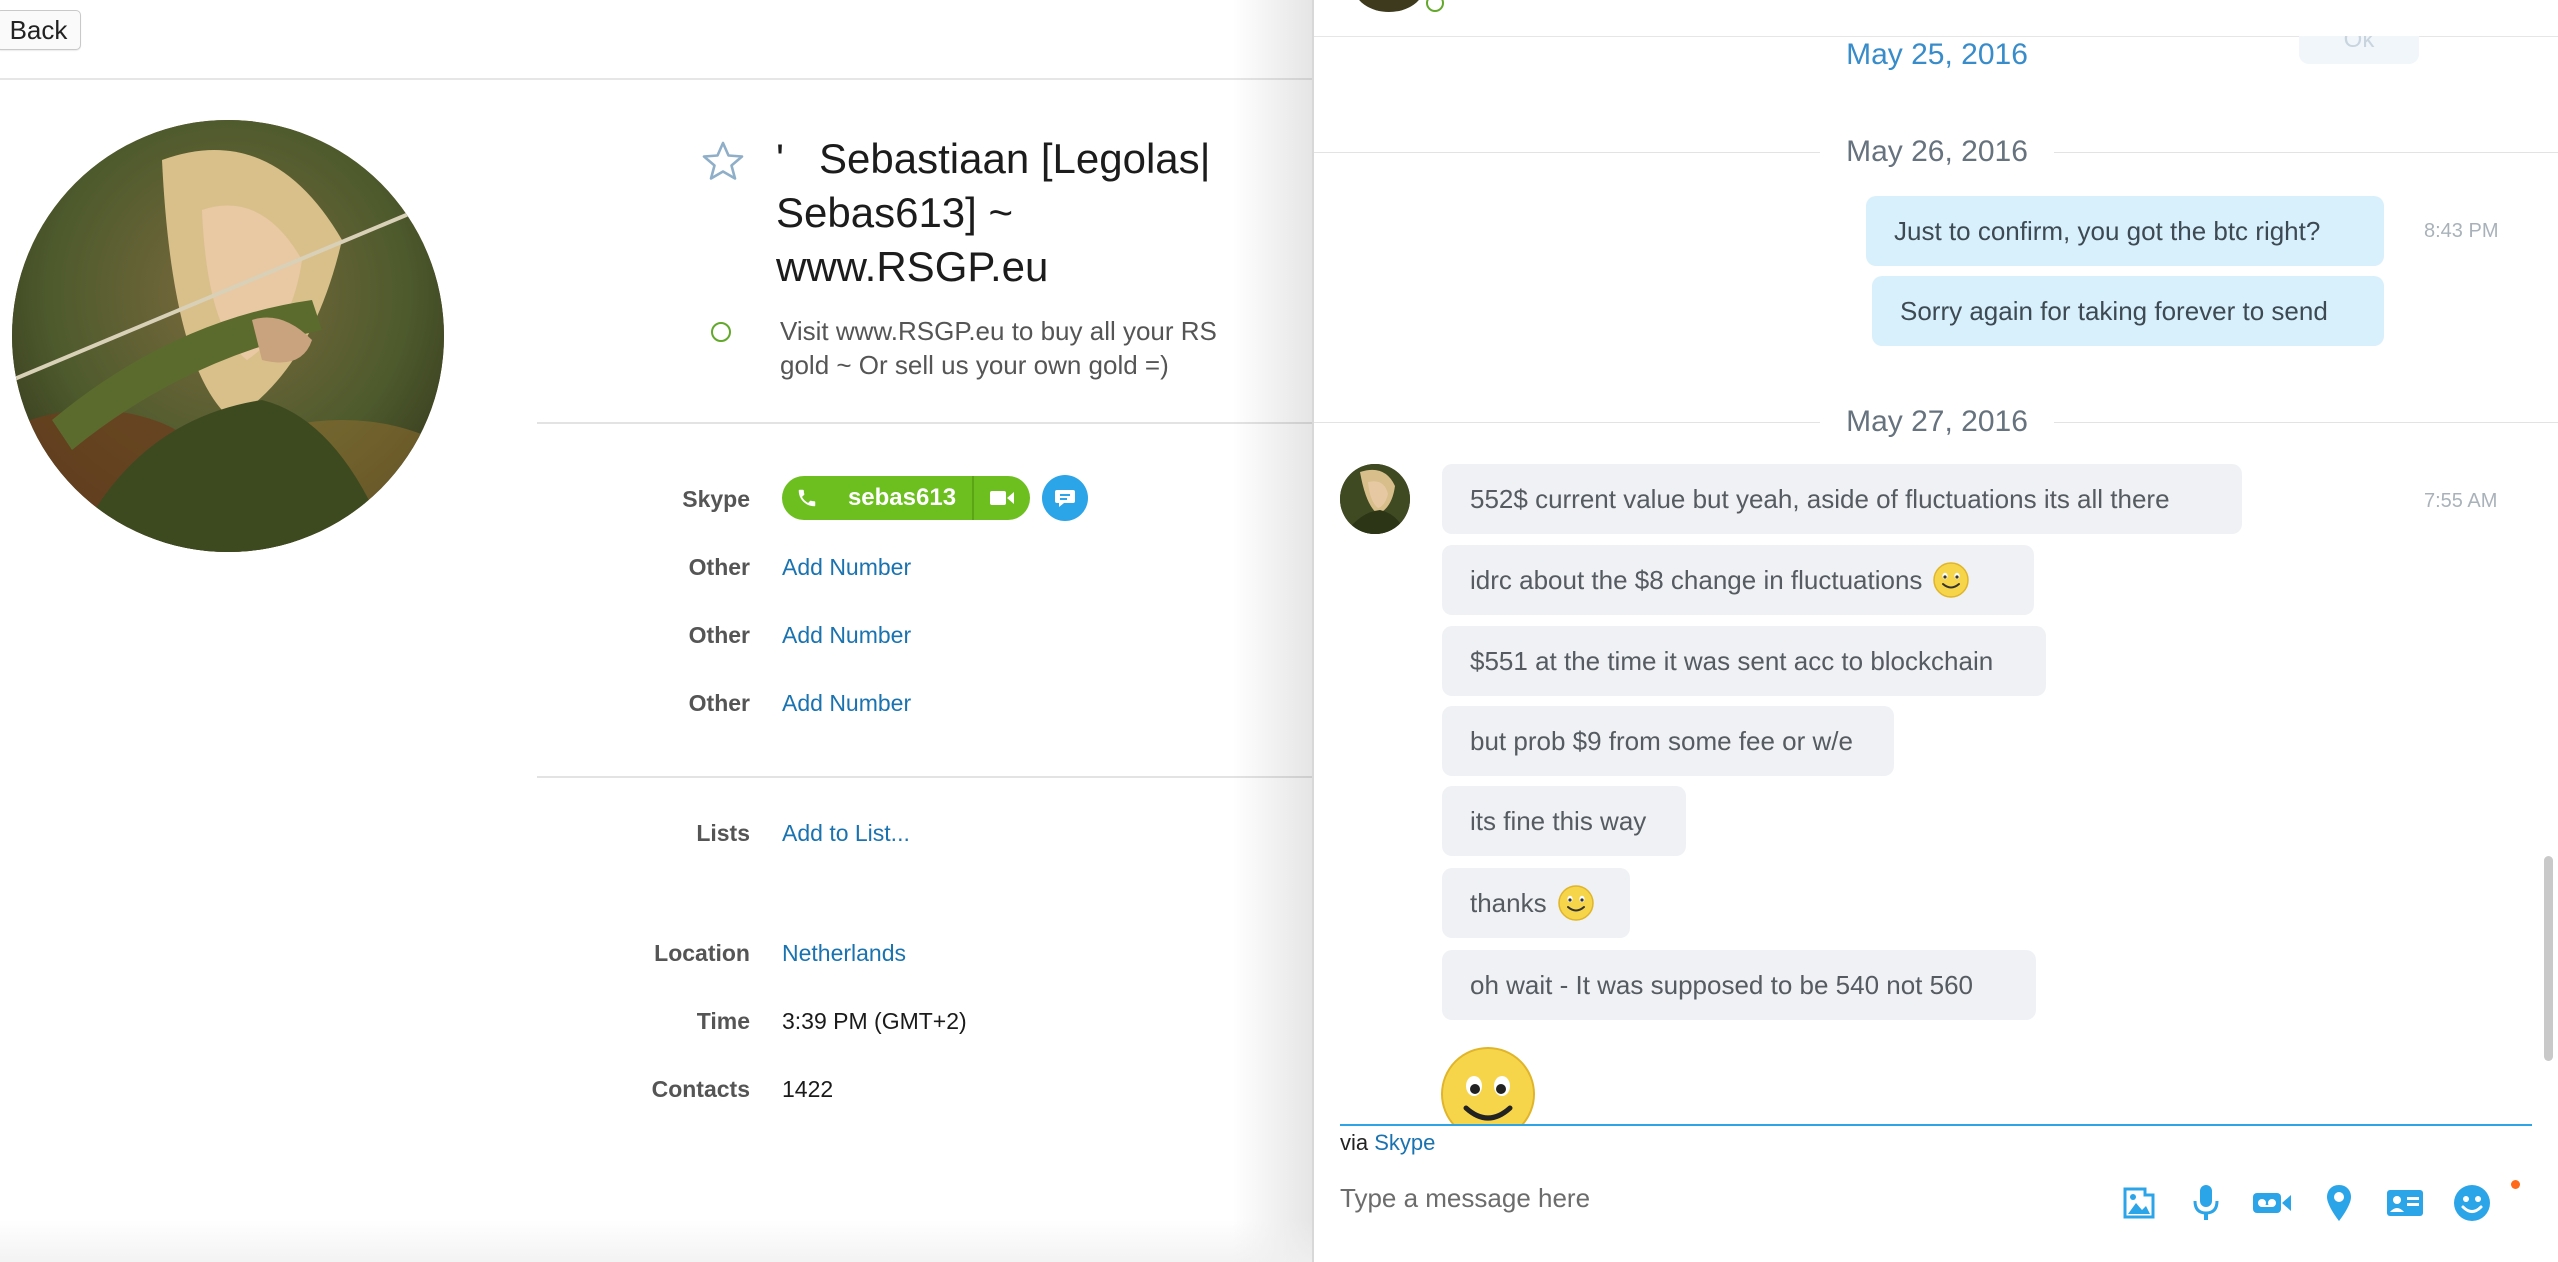  What do you see at coordinates (2339, 1203) in the screenshot?
I see `location-icon` at bounding box center [2339, 1203].